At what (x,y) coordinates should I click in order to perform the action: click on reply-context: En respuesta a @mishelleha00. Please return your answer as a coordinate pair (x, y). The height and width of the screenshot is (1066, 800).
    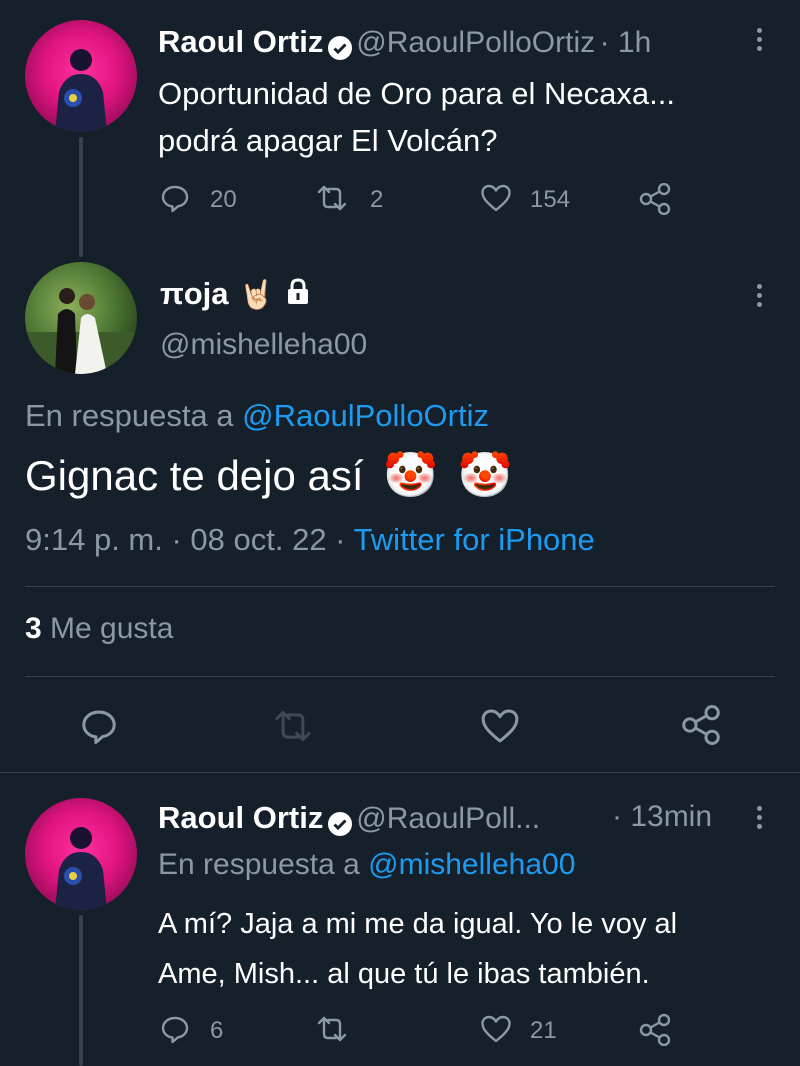
    Looking at the image, I should click on (366, 865).